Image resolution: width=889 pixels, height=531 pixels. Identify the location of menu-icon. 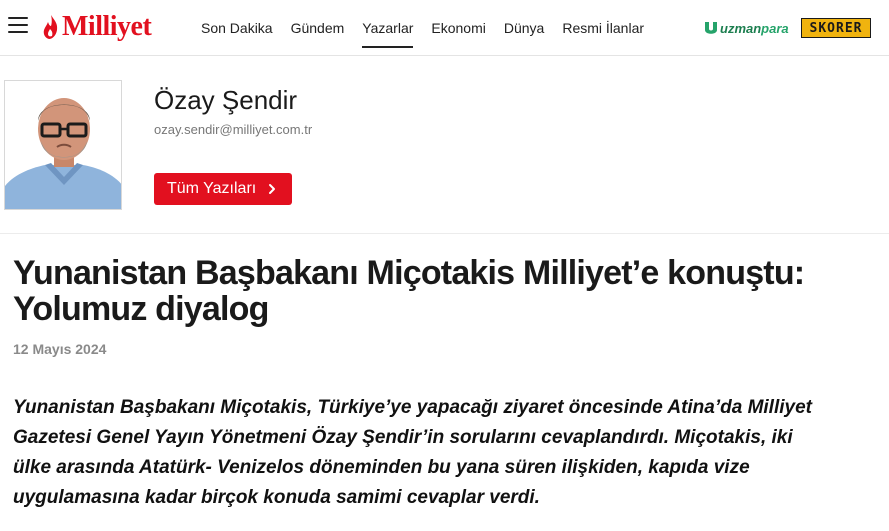
(18, 25).